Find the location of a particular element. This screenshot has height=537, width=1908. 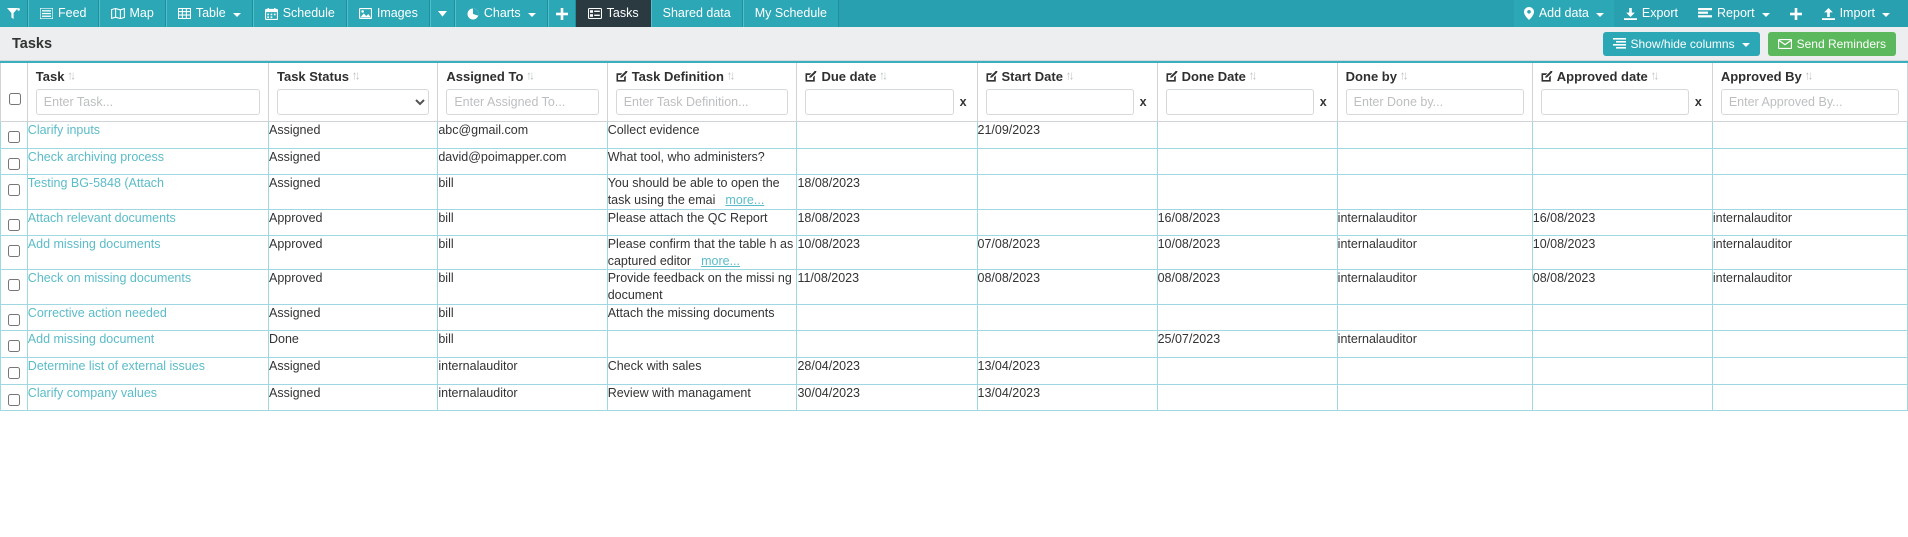

column-task-status-filter-select: AssignedApprovedDone is located at coordinates (353, 102).